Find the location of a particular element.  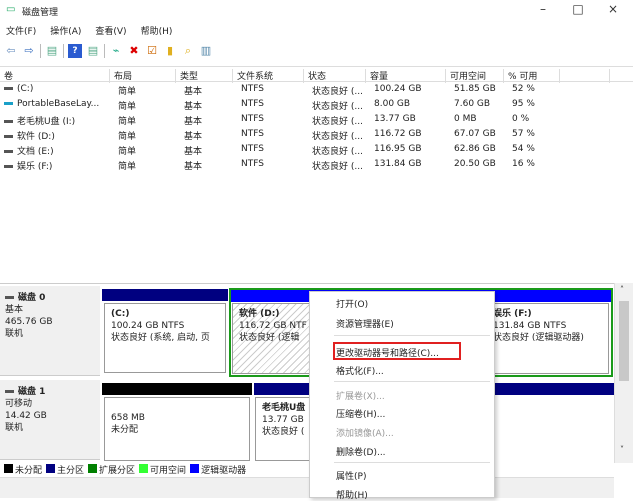

close-button: × is located at coordinates (613, 10).